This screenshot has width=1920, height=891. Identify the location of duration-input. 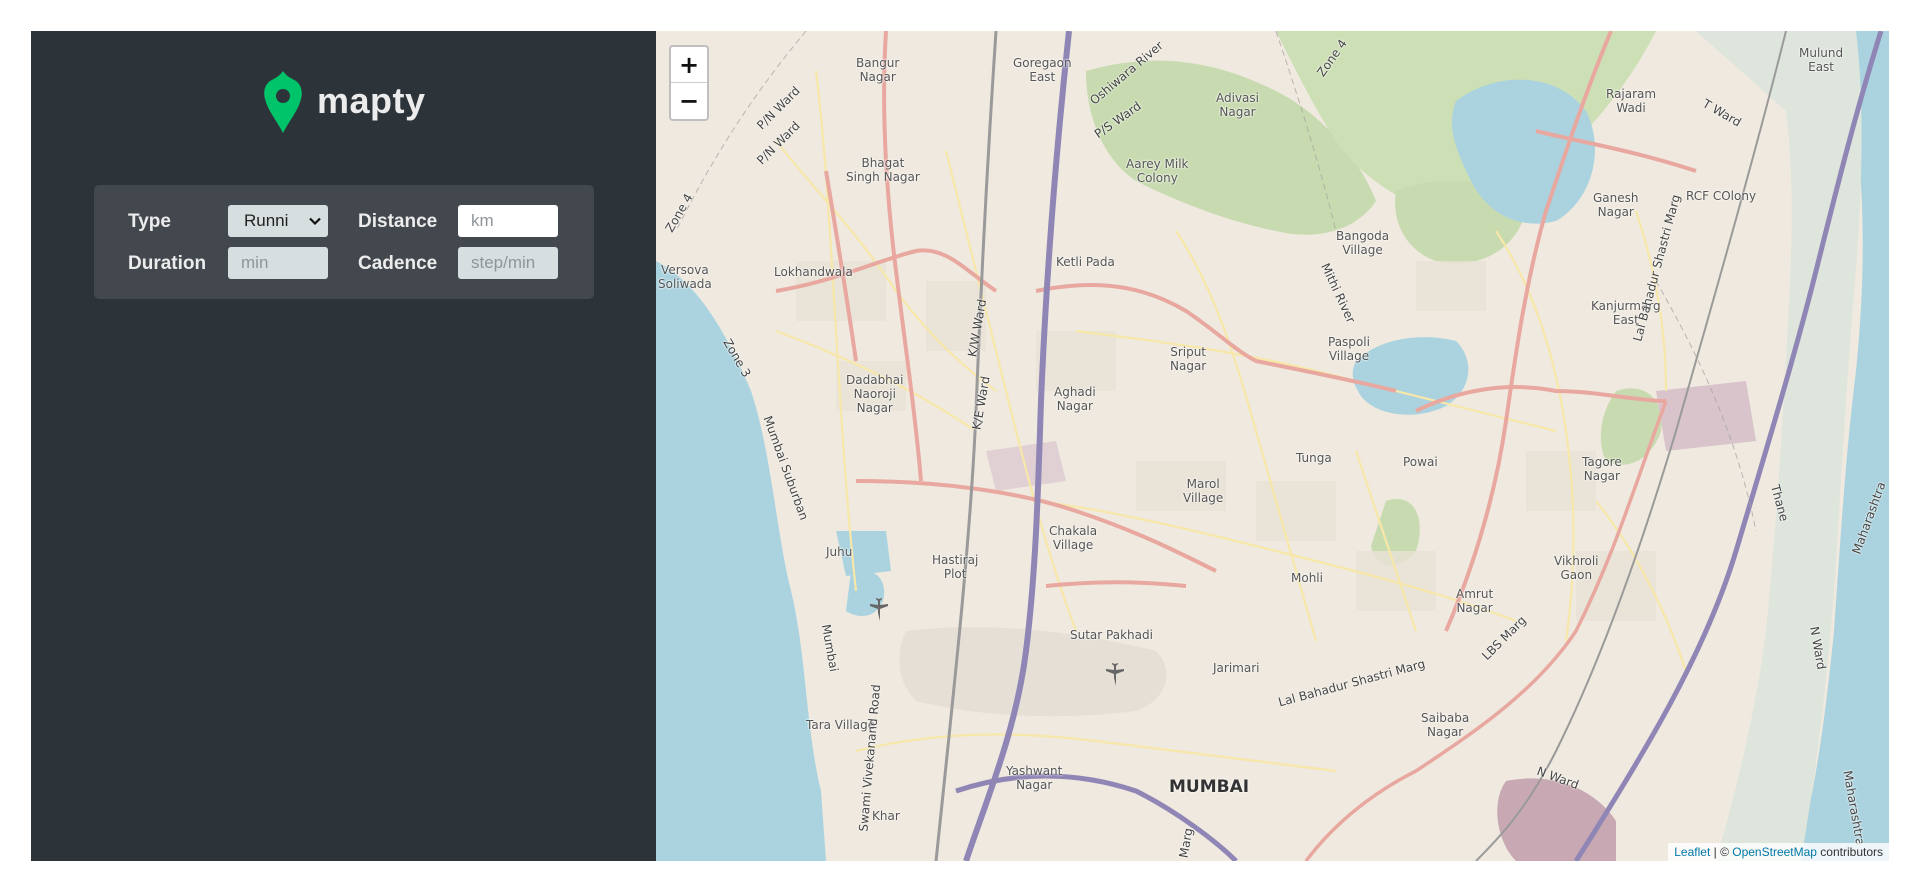
(278, 263).